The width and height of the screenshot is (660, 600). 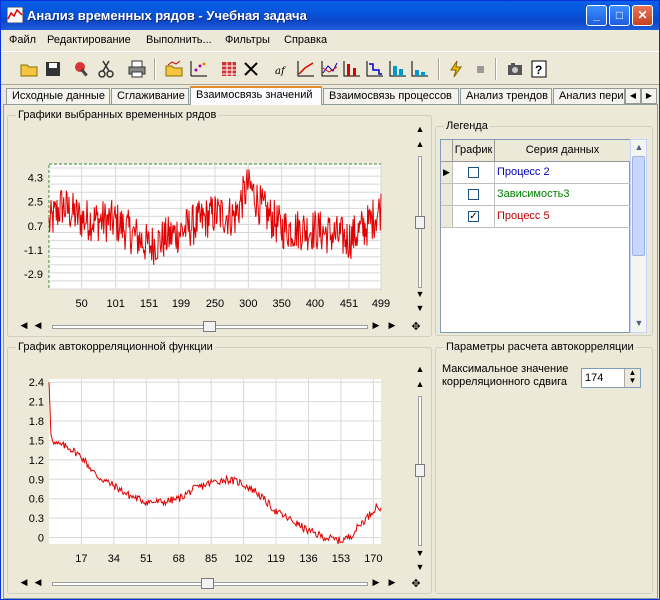 I want to click on delete-x-icon, so click(x=251, y=69).